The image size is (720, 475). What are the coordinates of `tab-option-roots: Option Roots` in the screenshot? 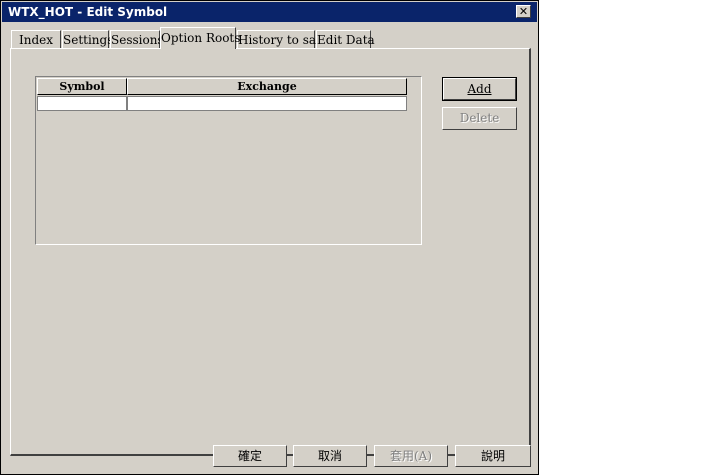 It's located at (200, 38).